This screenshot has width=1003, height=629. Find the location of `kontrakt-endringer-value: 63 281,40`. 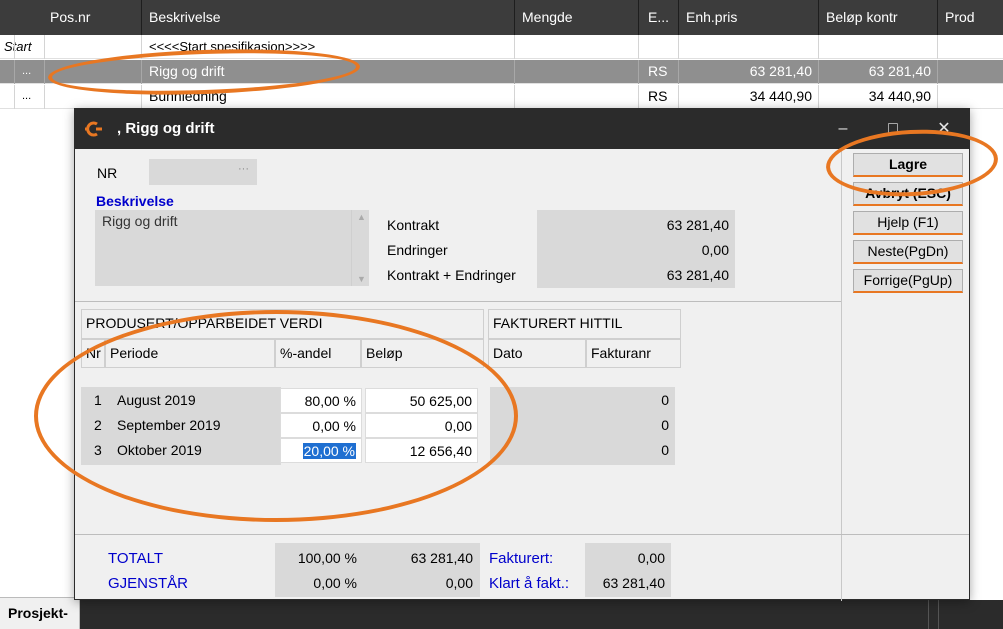

kontrakt-endringer-value: 63 281,40 is located at coordinates (697, 275).